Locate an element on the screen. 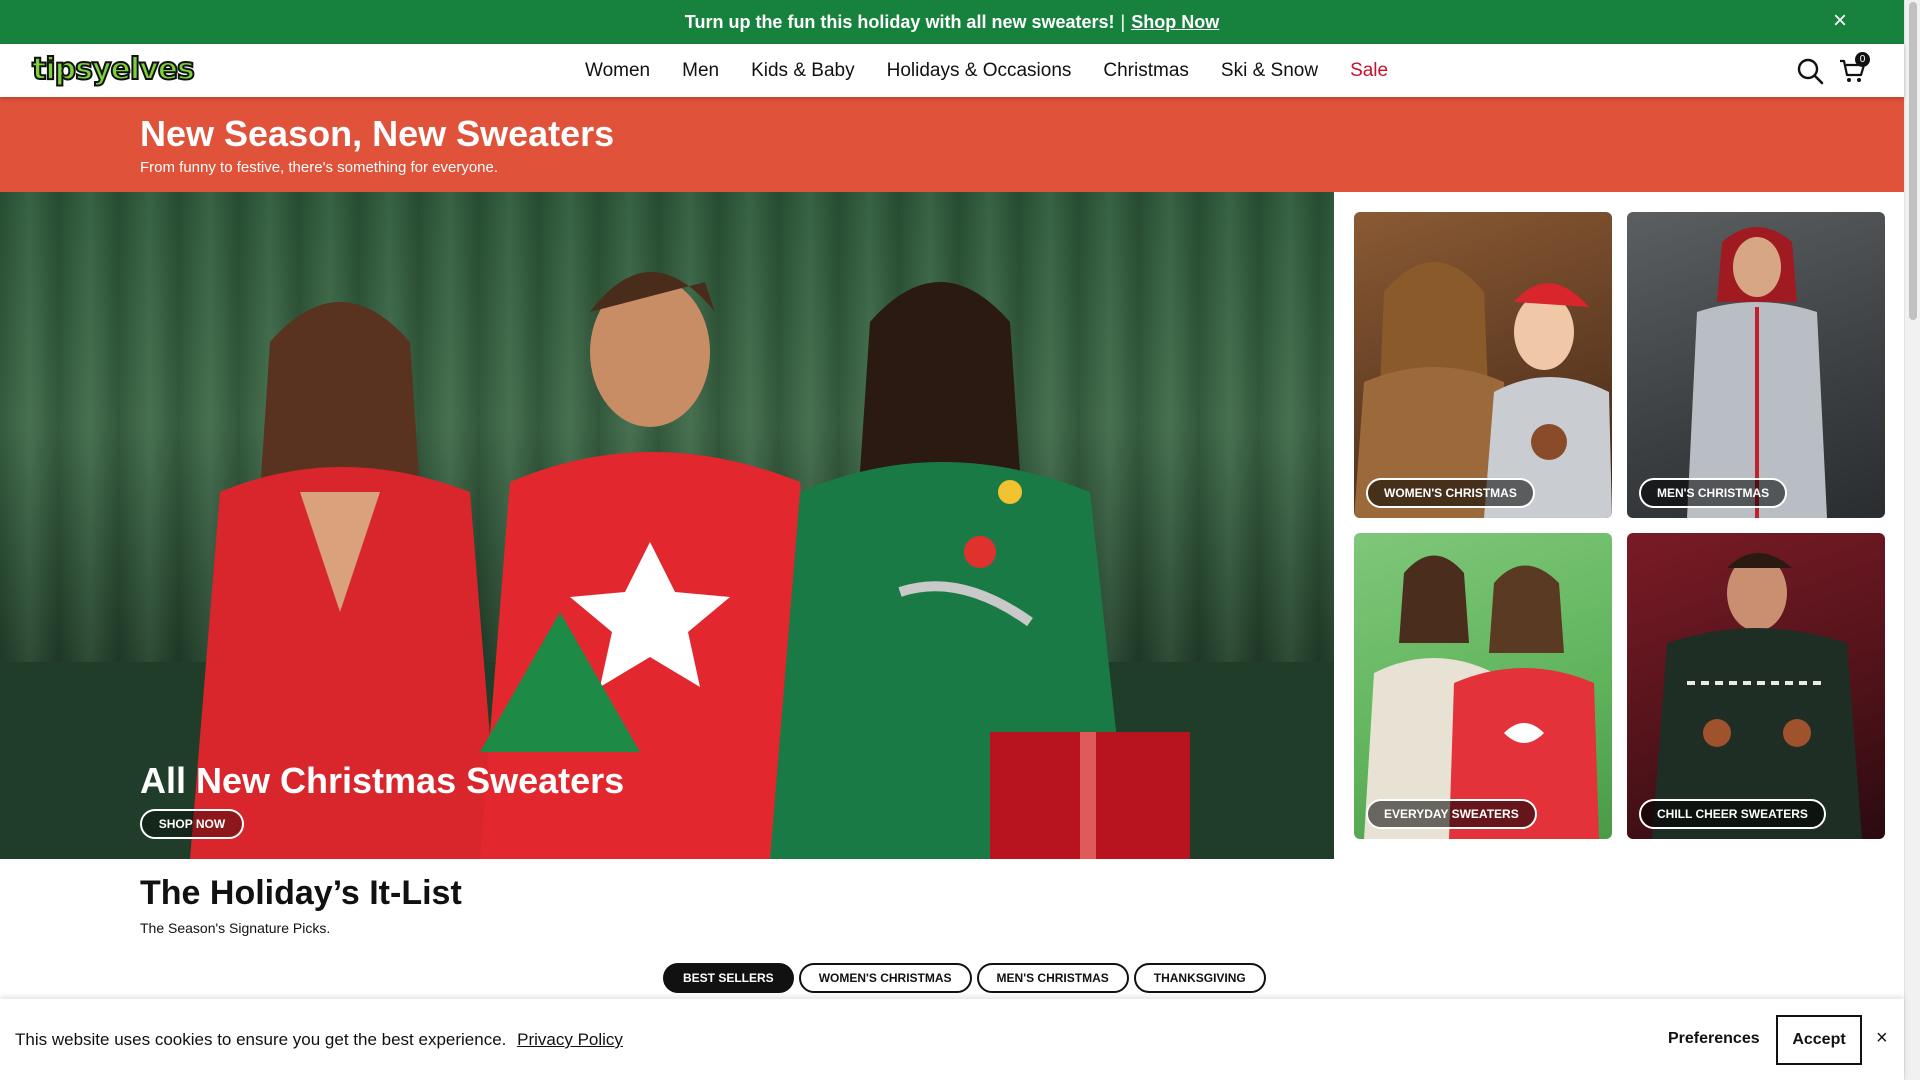 This screenshot has height=1080, width=1920. mens-christmas-label: MEN'S CHRISTMAS is located at coordinates (1713, 493).